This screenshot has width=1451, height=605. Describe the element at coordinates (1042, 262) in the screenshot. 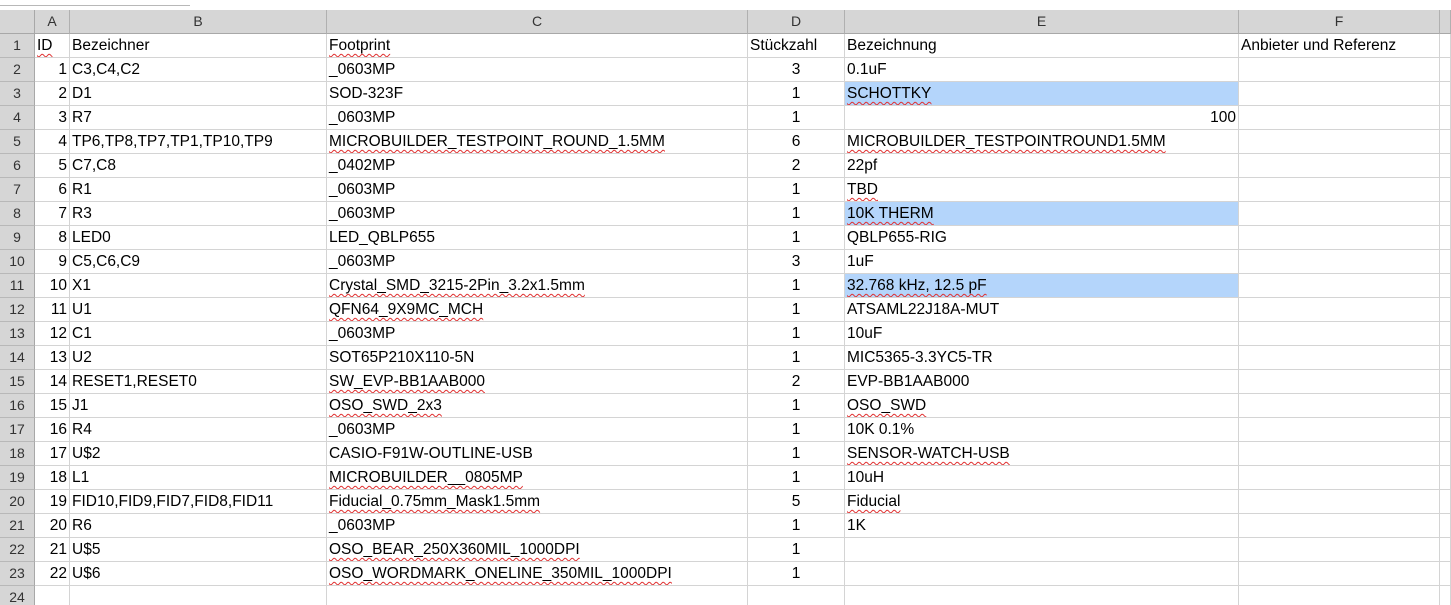

I see `cell-e: 1uF` at that location.